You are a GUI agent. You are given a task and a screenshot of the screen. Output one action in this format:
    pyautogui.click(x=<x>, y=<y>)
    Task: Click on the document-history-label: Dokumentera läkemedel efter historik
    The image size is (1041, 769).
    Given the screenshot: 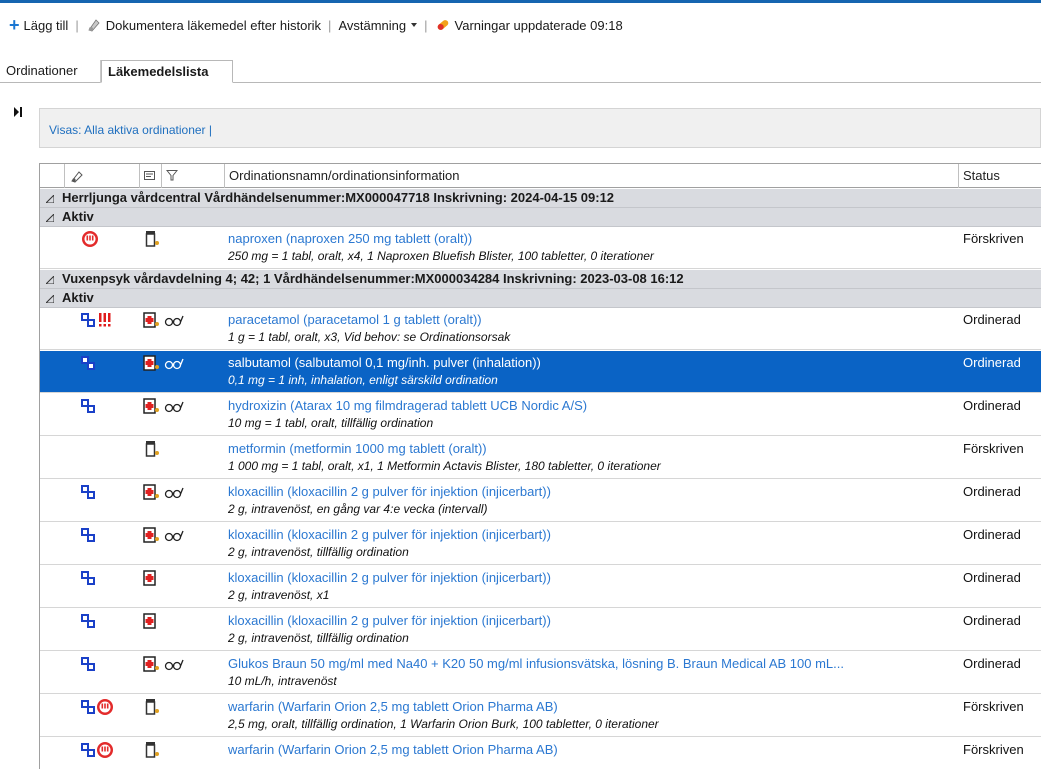 What is the action you would take?
    pyautogui.click(x=213, y=25)
    